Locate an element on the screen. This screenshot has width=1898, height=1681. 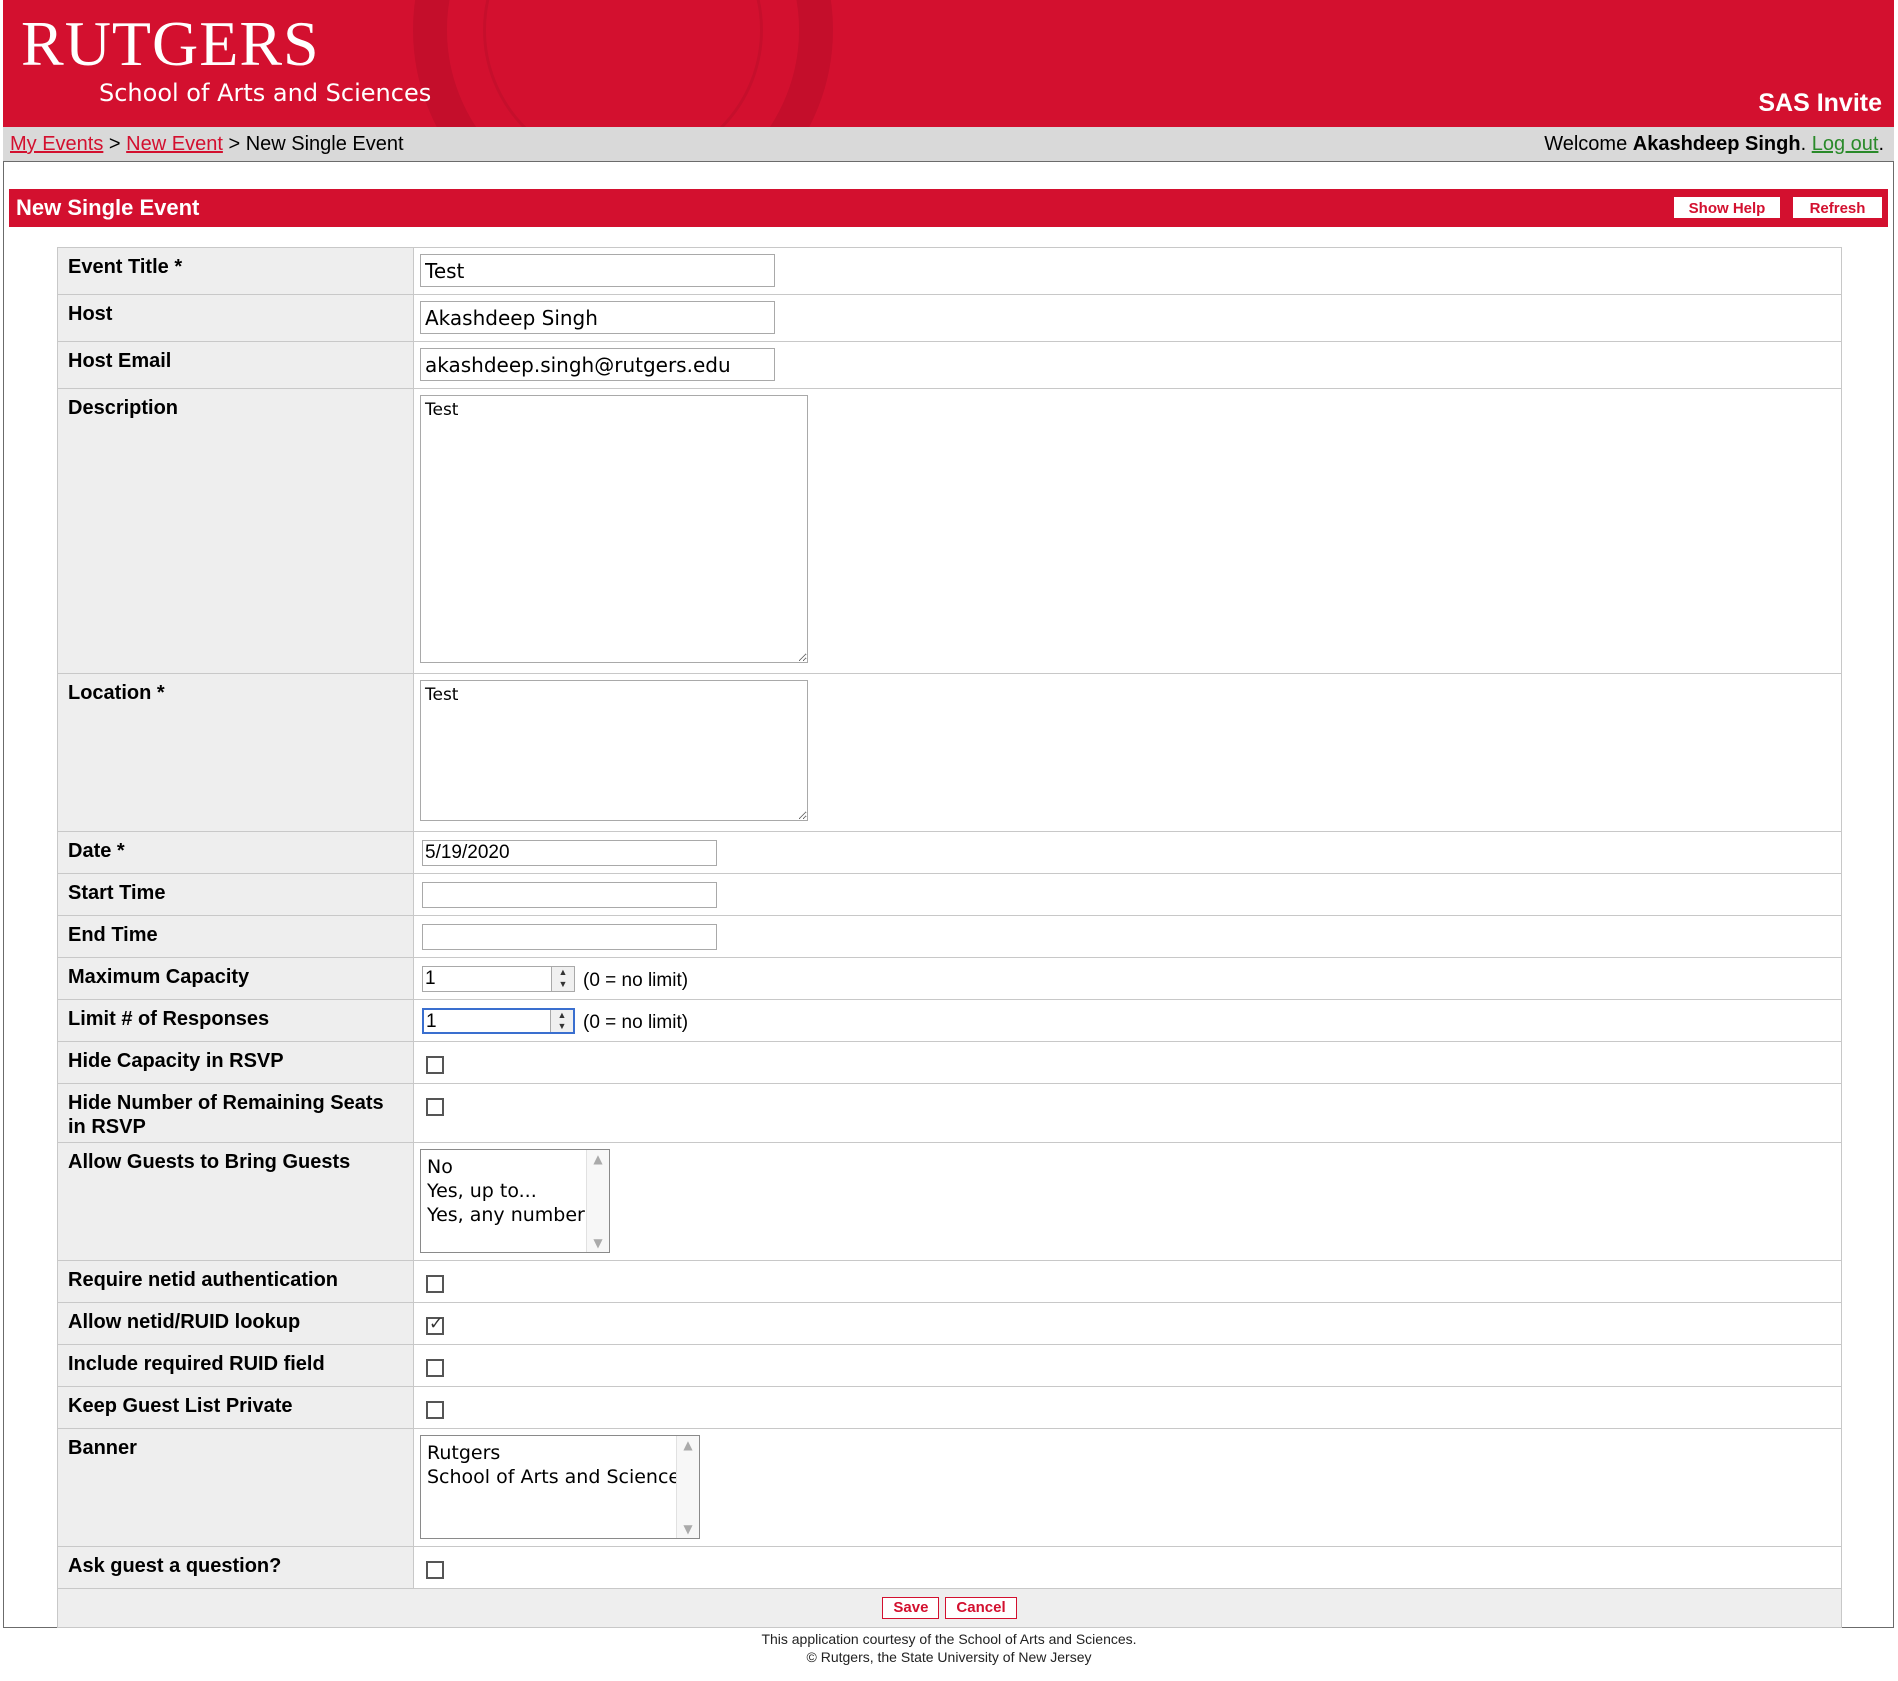
breadcrumb: My Events > New Event > New Single Event is located at coordinates (207, 144).